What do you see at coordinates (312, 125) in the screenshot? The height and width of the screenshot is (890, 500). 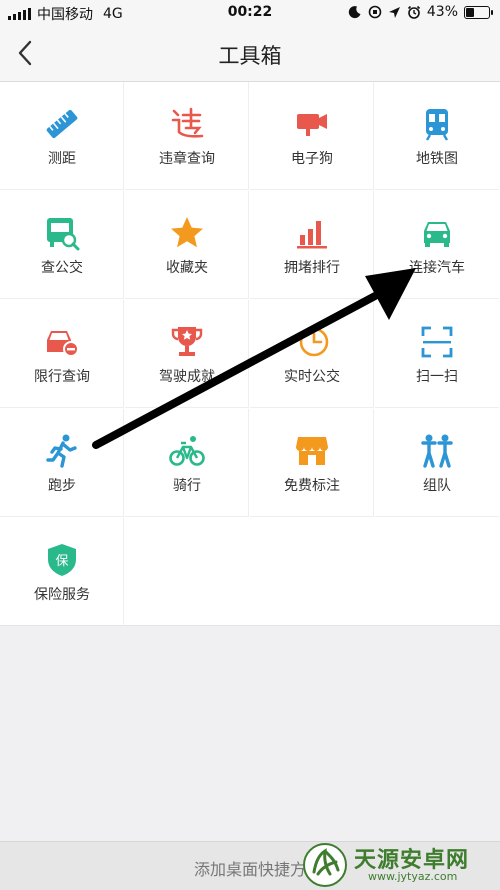 I see `camera-icon` at bounding box center [312, 125].